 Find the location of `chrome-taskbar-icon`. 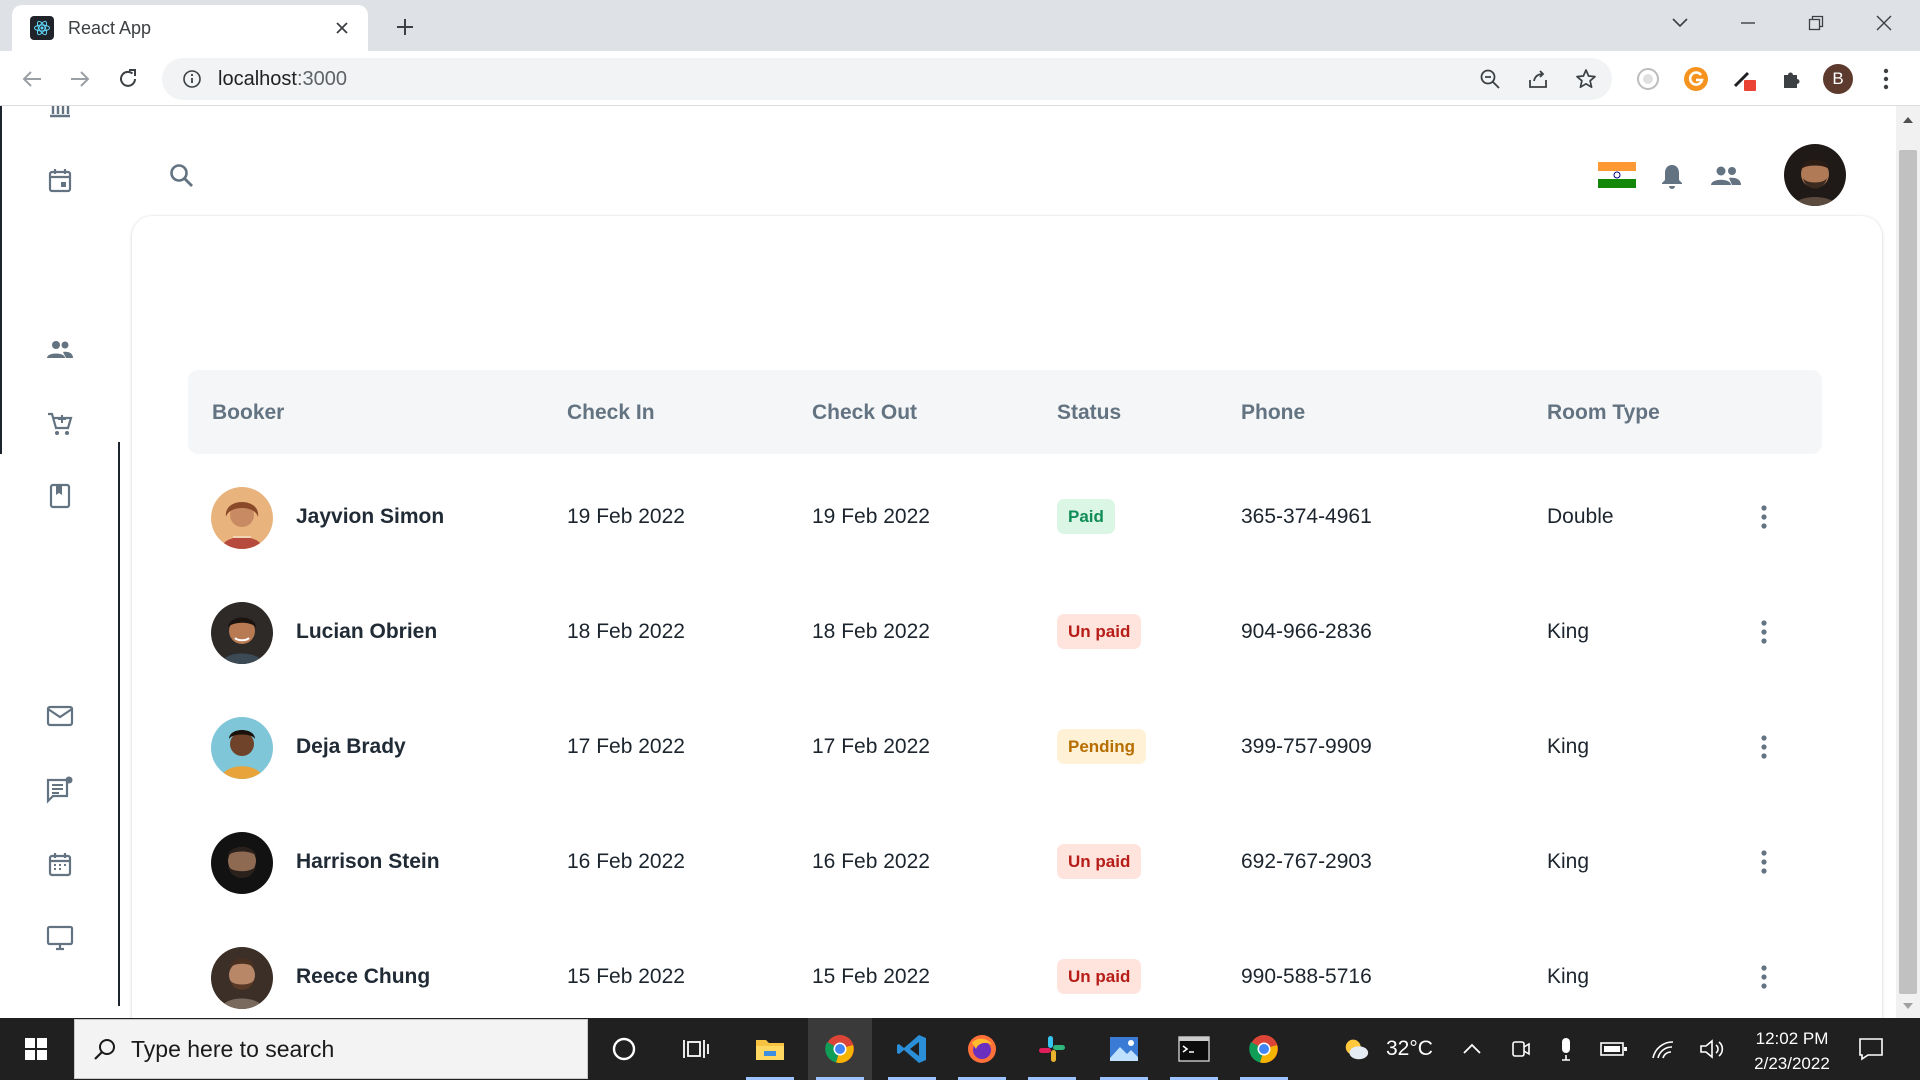

chrome-taskbar-icon is located at coordinates (840, 1049).